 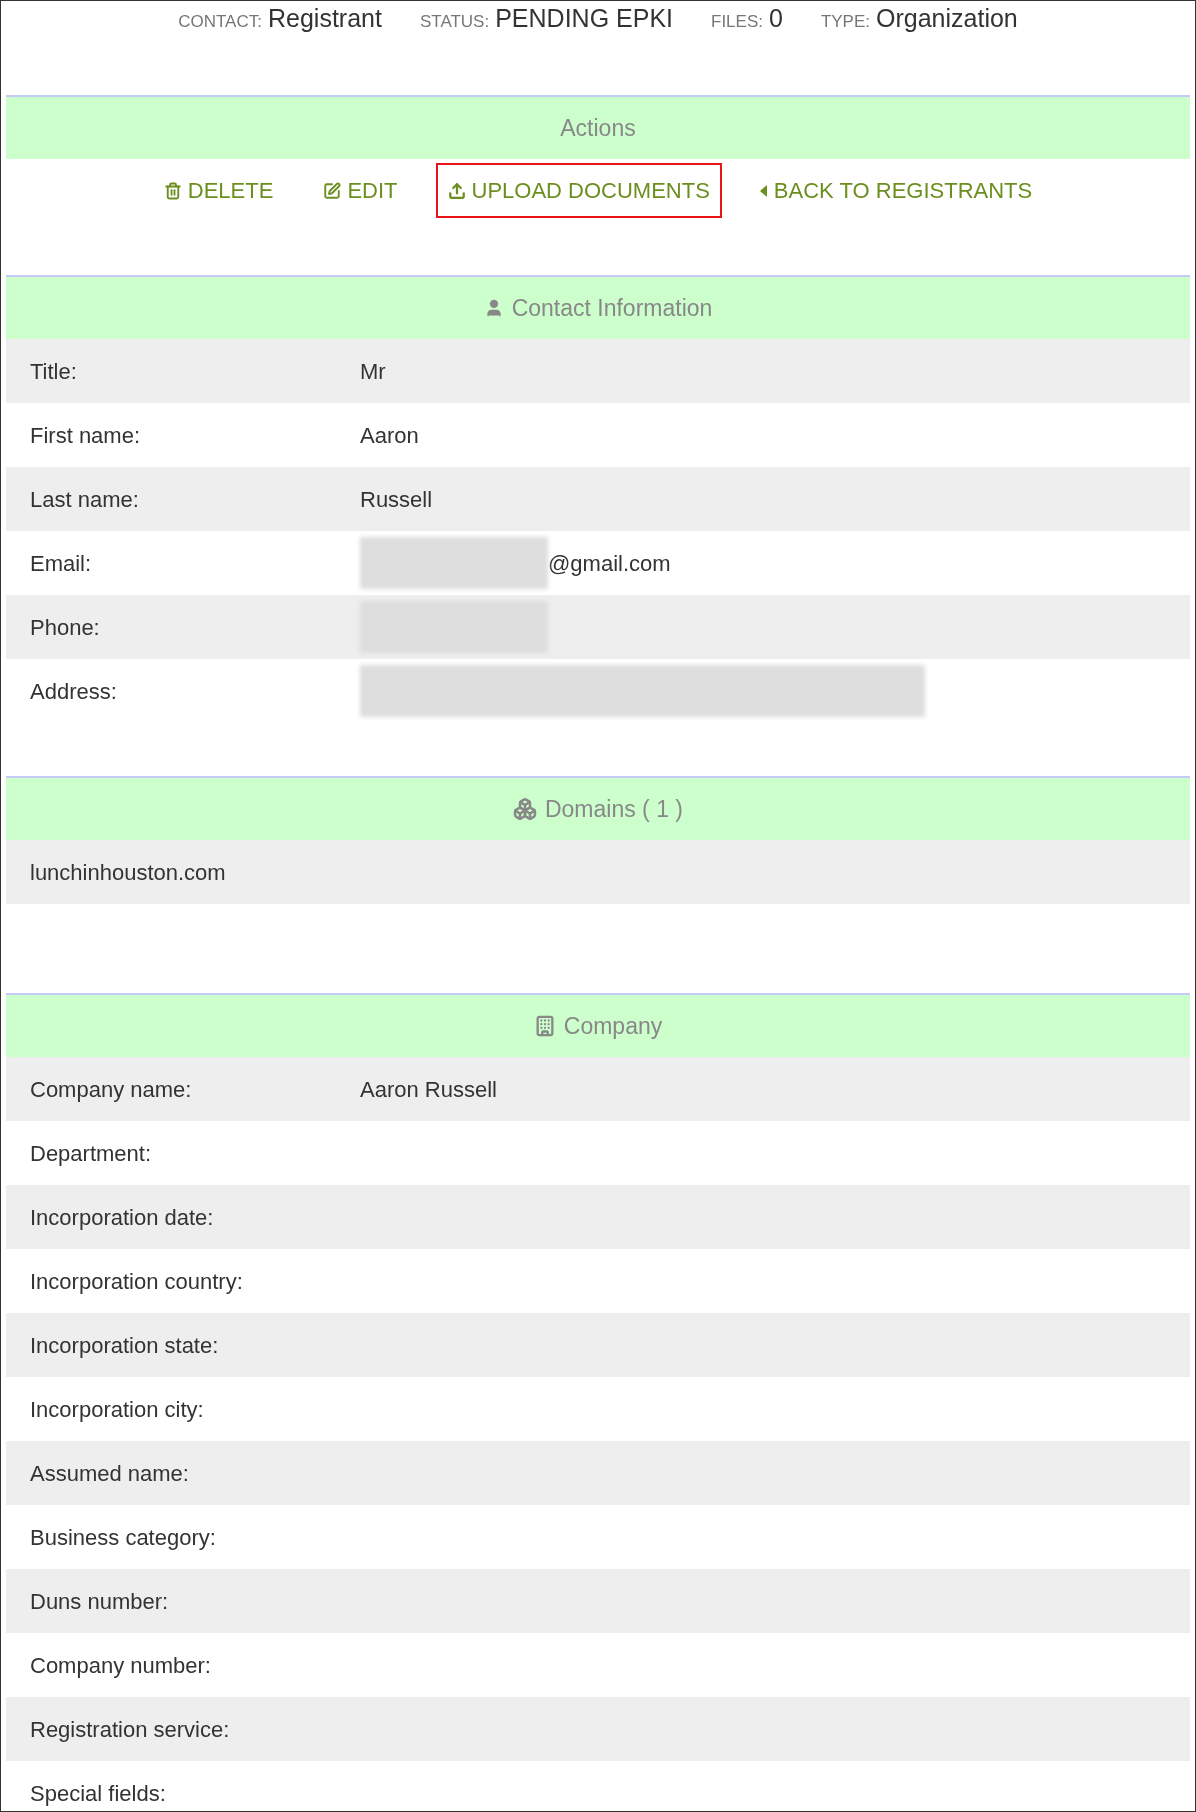 What do you see at coordinates (85, 435) in the screenshot?
I see `field-label: First name:` at bounding box center [85, 435].